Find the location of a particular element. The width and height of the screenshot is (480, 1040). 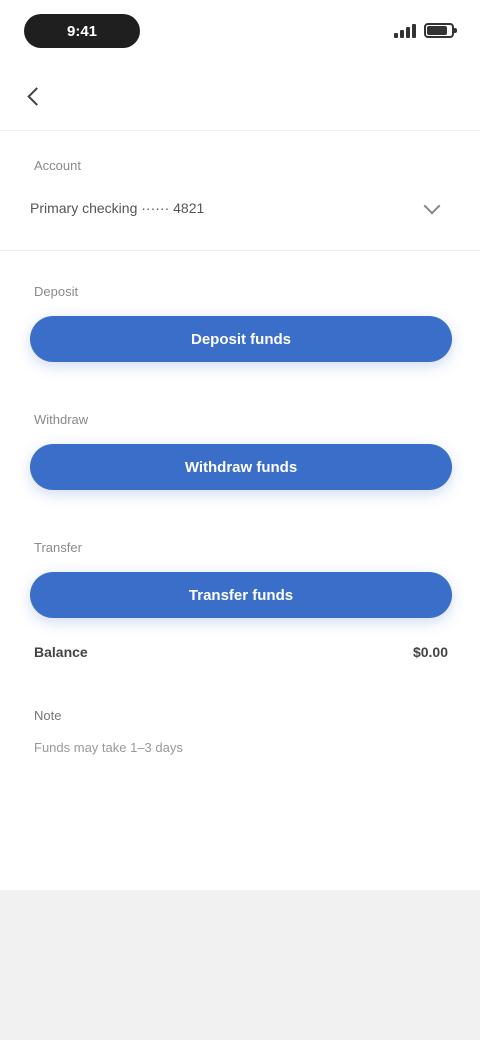

transfer-section-label: Transfer is located at coordinates (58, 547).